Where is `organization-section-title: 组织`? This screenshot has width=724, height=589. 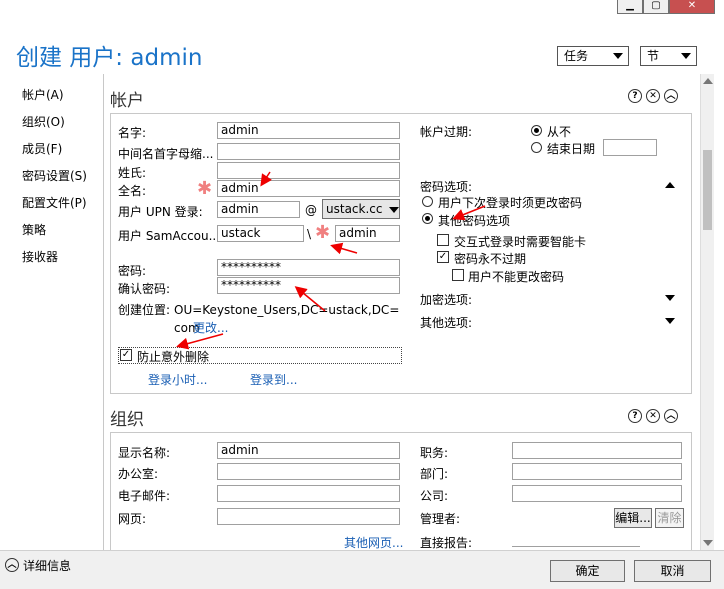 organization-section-title: 组织 is located at coordinates (127, 420).